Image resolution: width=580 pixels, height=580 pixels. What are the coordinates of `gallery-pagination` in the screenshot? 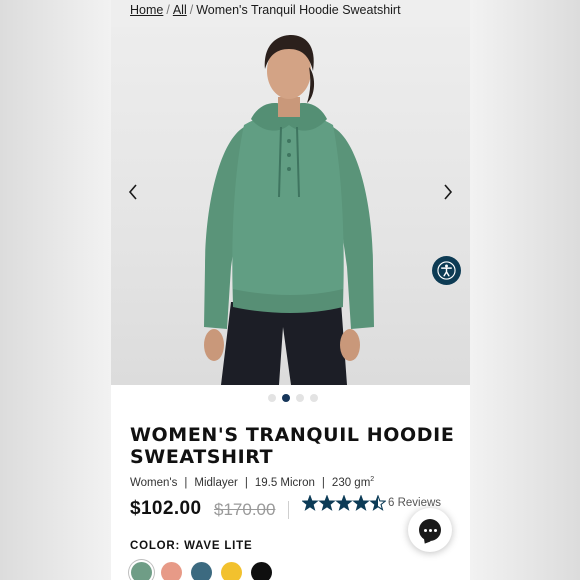 It's located at (293, 398).